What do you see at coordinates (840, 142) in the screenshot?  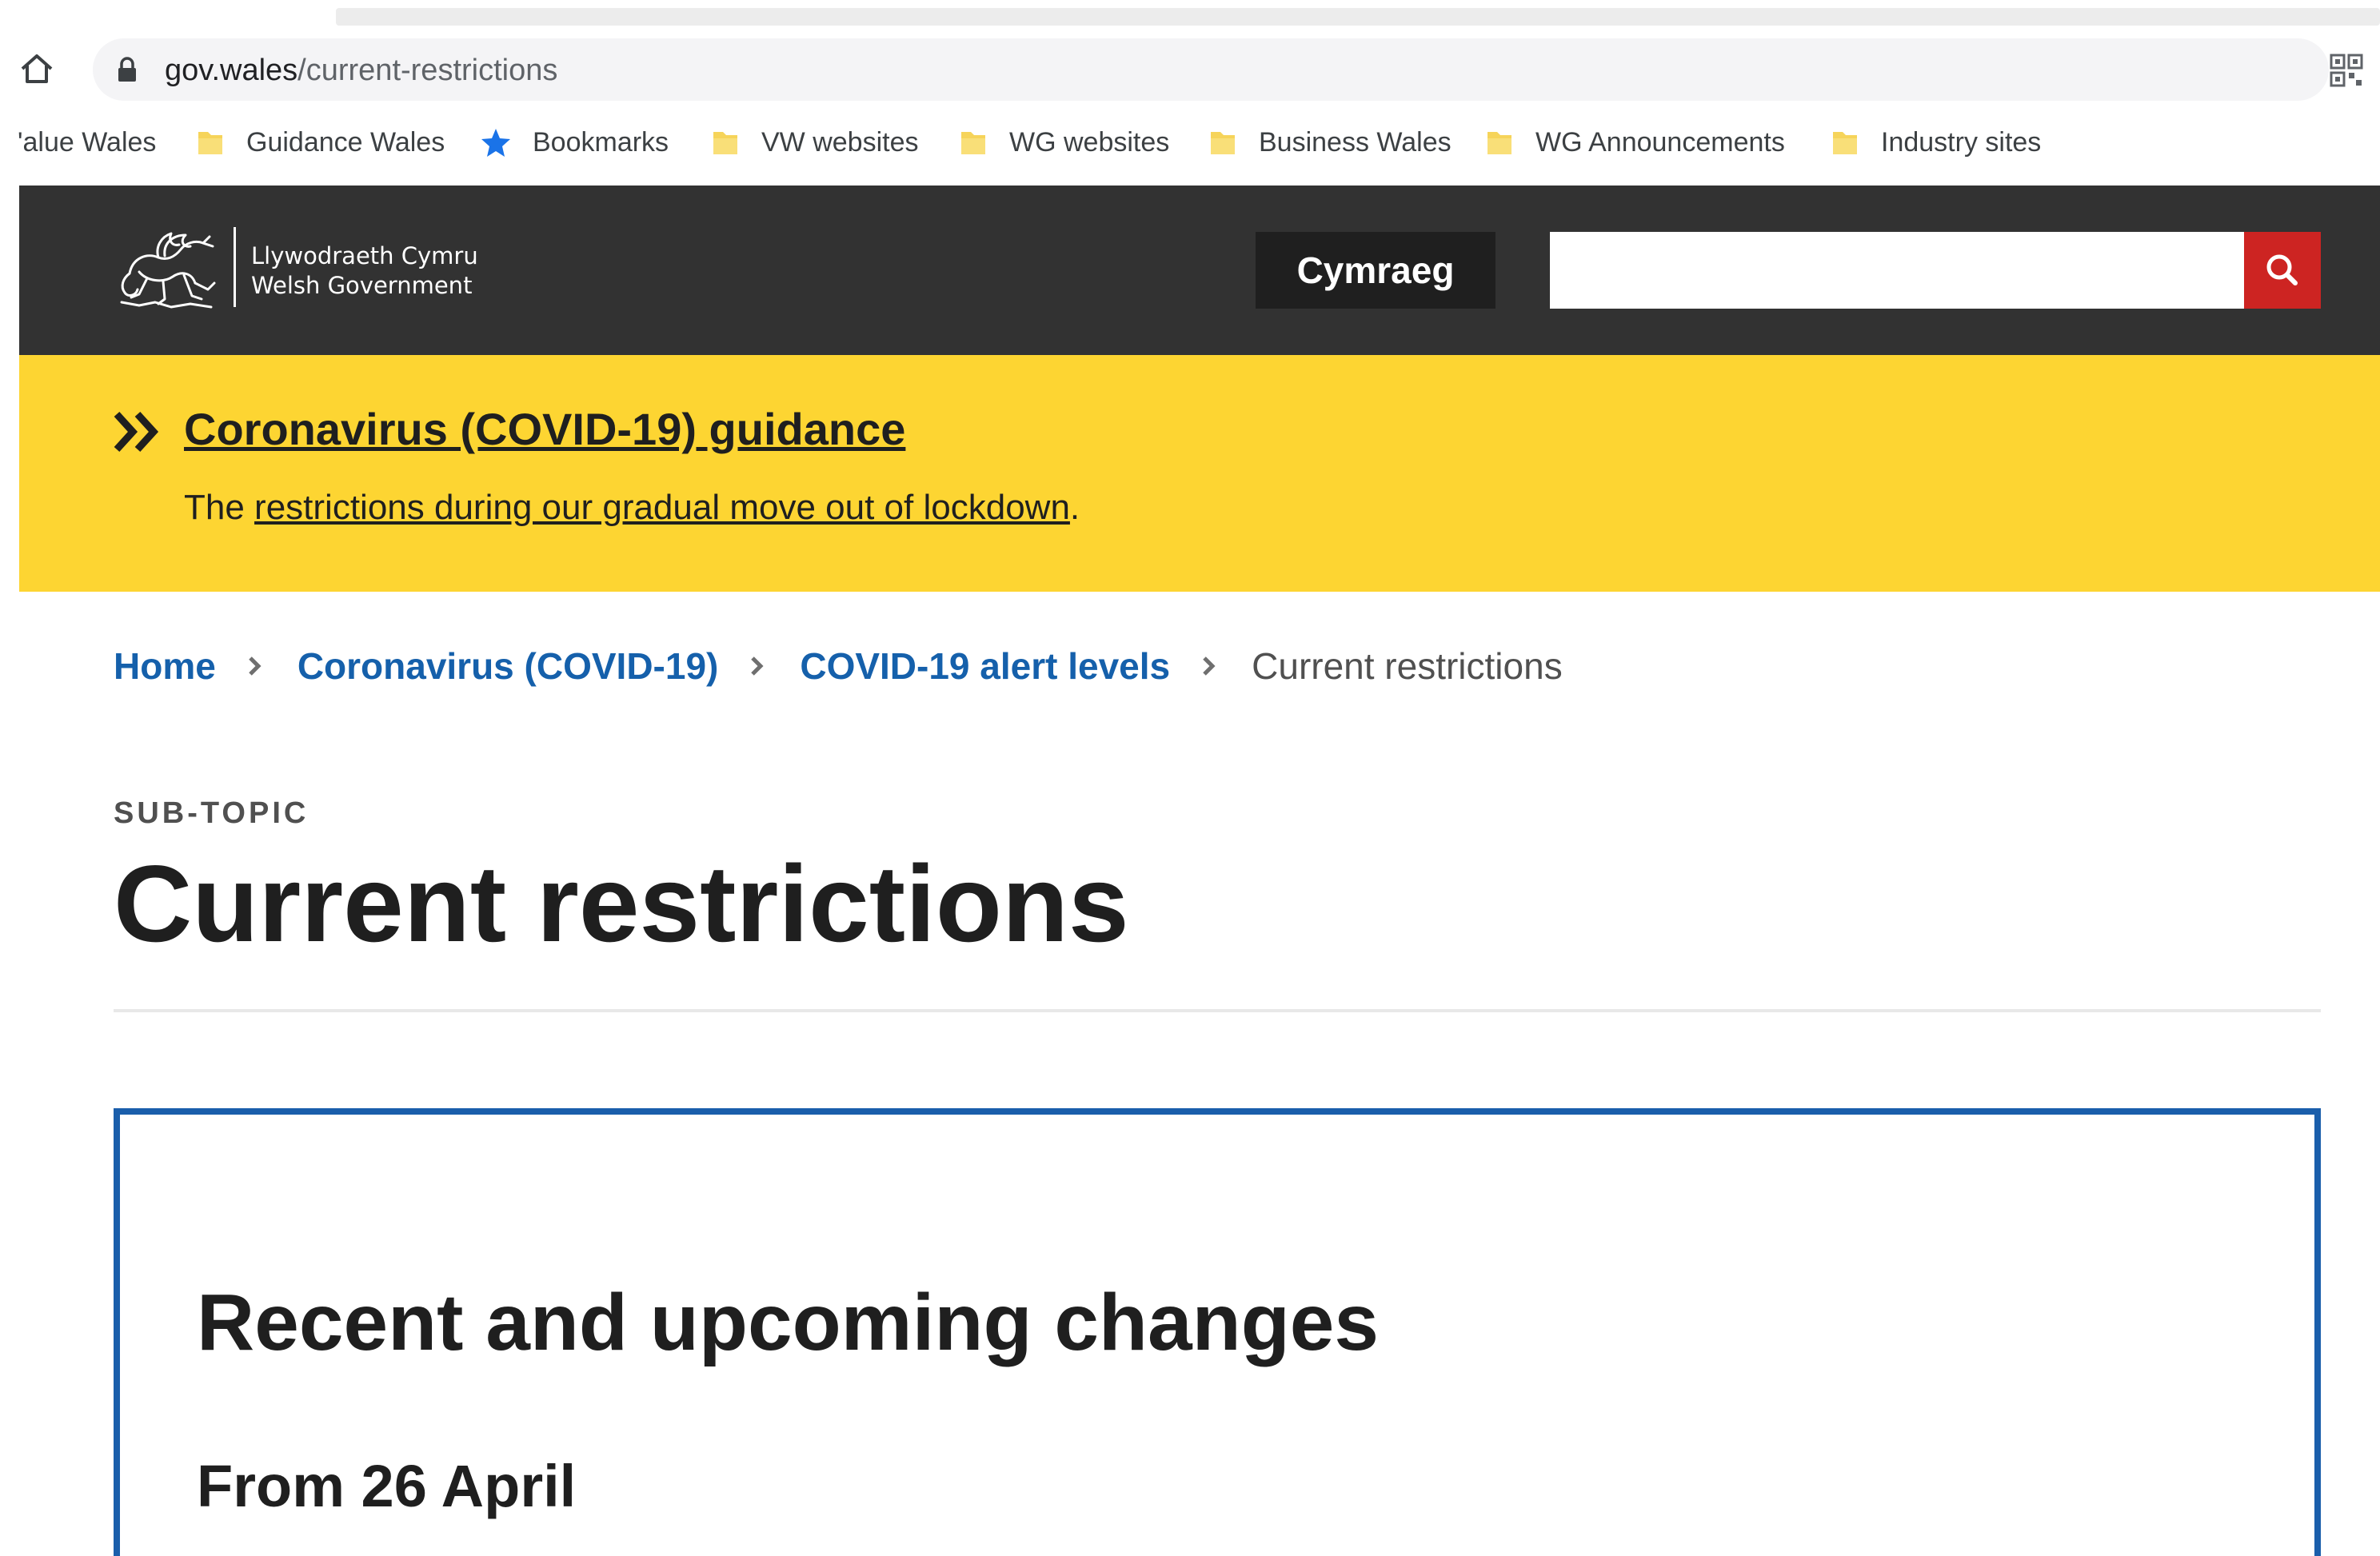 I see `bookmark-label: VW websites` at bounding box center [840, 142].